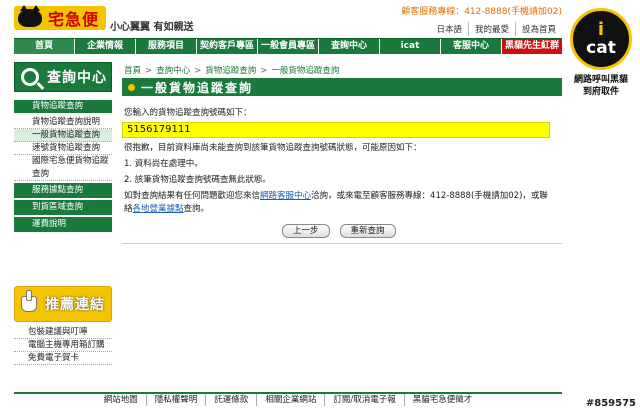 The image size is (640, 411). I want to click on footer-careers: 黑貓宅急便徵才, so click(442, 400).